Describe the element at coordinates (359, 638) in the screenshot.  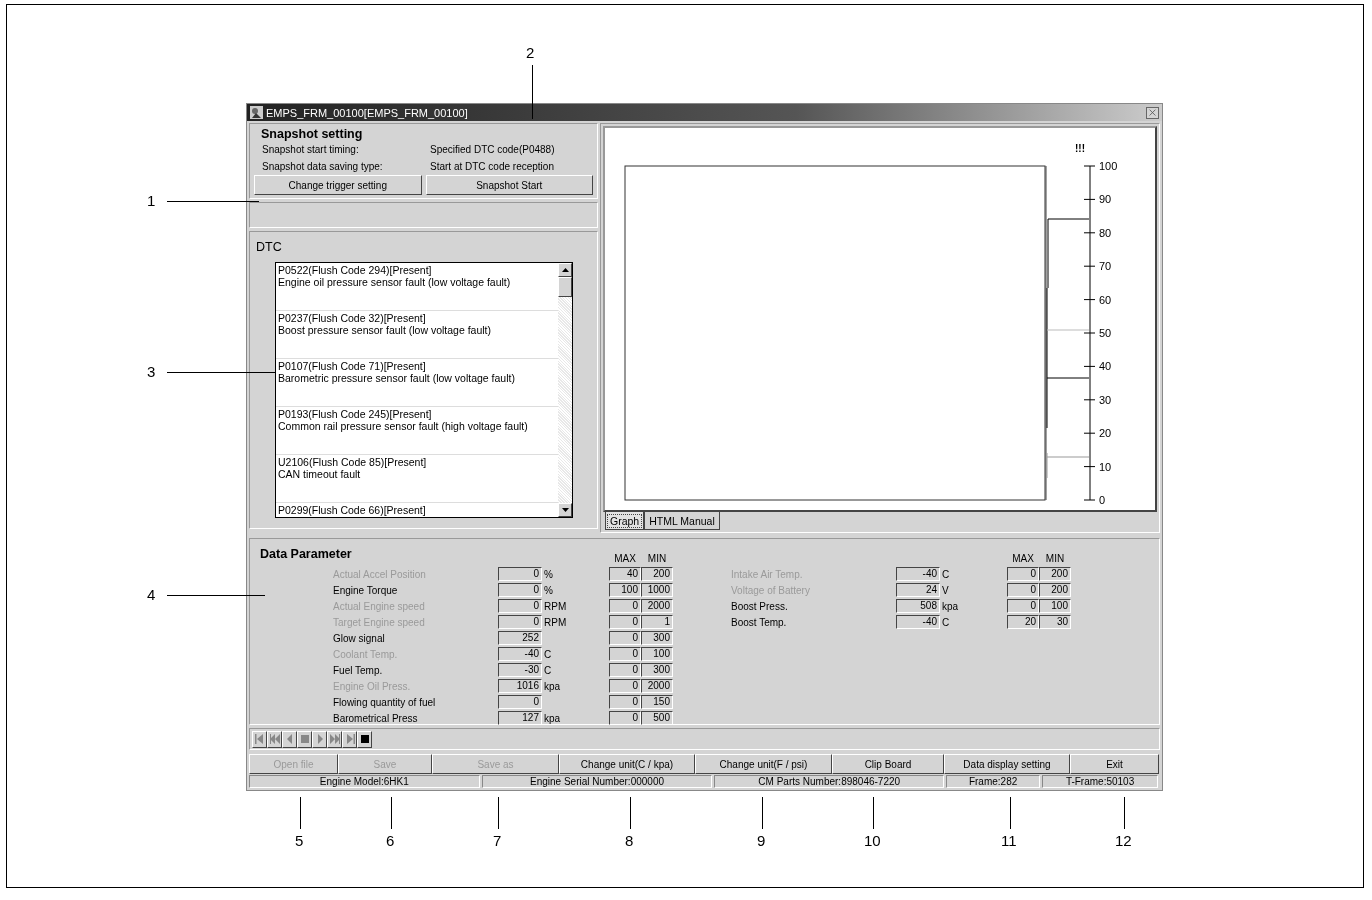
I see `parameter-label: Glow signal` at that location.